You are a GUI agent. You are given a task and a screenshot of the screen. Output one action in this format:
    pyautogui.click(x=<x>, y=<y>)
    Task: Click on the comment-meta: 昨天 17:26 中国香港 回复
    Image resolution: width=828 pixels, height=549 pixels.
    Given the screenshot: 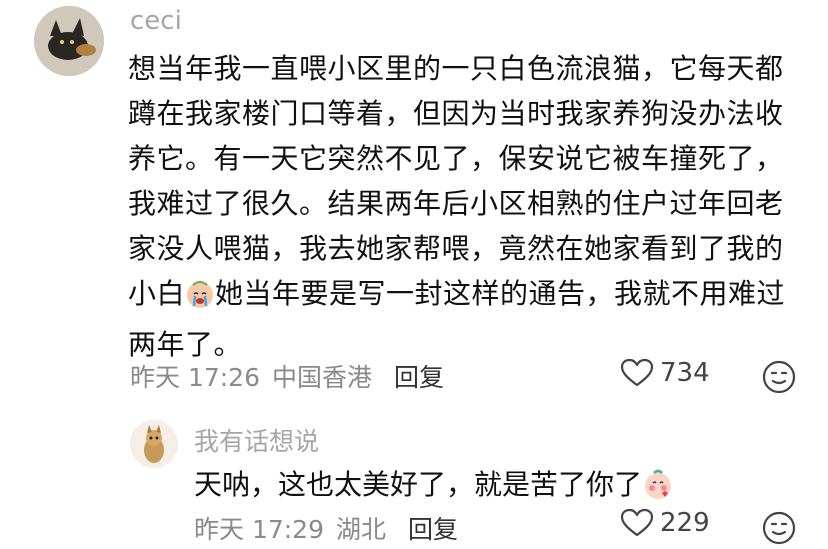 What is the action you would take?
    pyautogui.click(x=287, y=376)
    